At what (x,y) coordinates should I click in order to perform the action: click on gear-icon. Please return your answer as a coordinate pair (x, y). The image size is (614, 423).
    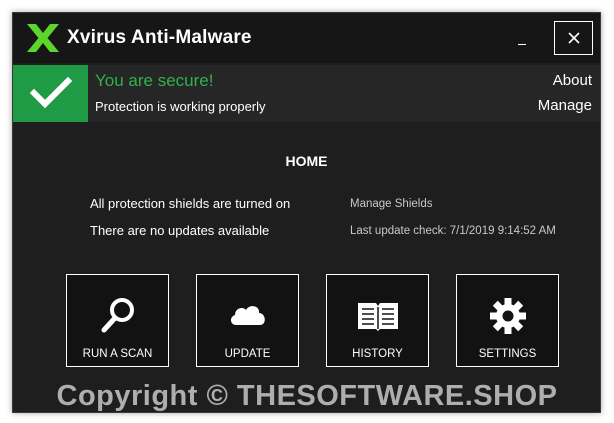
    Looking at the image, I should click on (507, 316).